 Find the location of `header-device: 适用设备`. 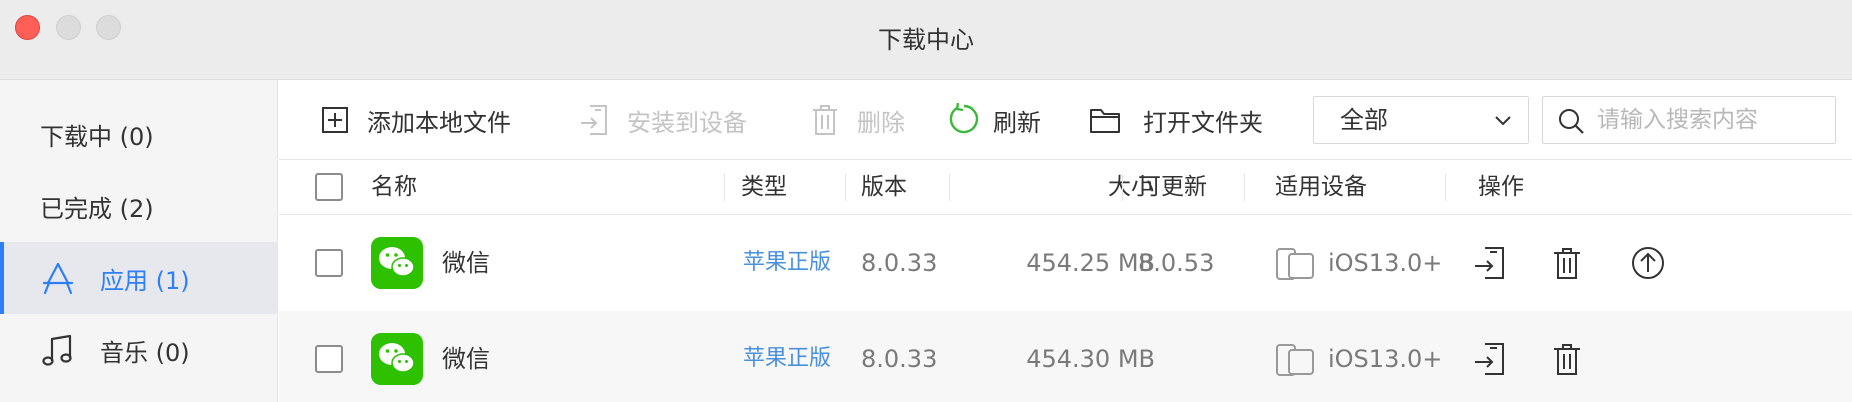

header-device: 适用设备 is located at coordinates (1321, 187).